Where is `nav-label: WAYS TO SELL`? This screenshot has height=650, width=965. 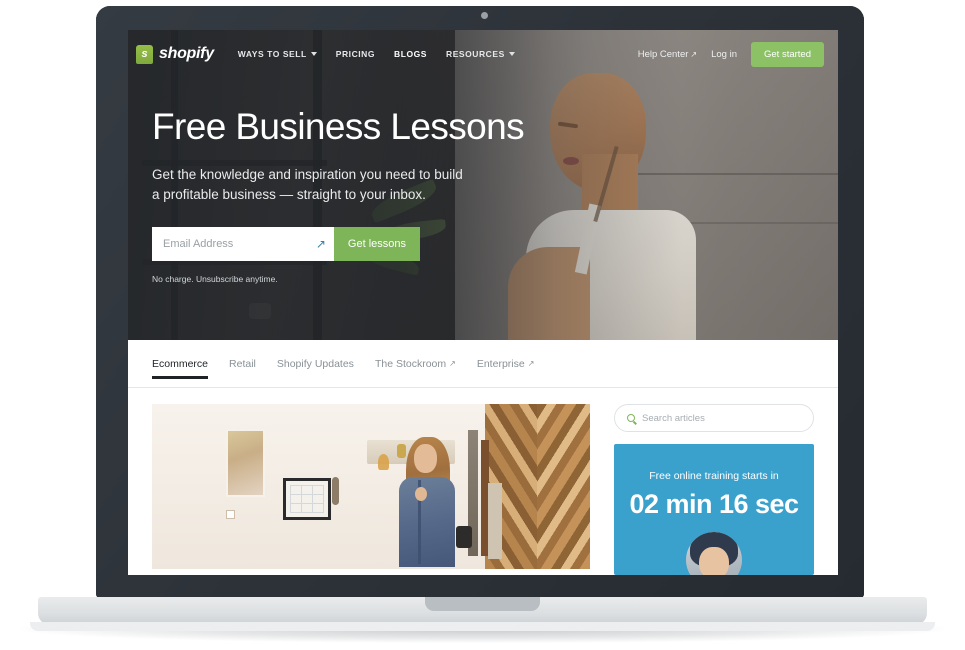 nav-label: WAYS TO SELL is located at coordinates (272, 54).